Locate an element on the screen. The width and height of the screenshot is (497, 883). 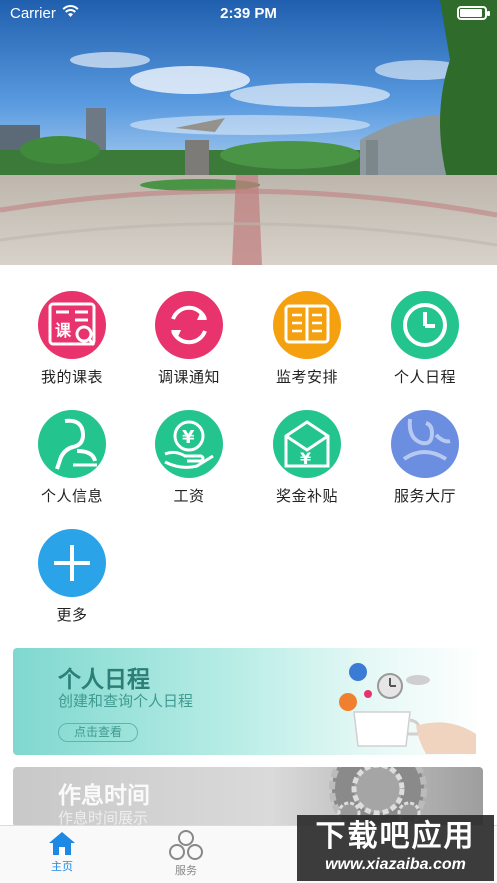
watermark-url: www.xiazaiba.com is located at coordinates (395, 864).